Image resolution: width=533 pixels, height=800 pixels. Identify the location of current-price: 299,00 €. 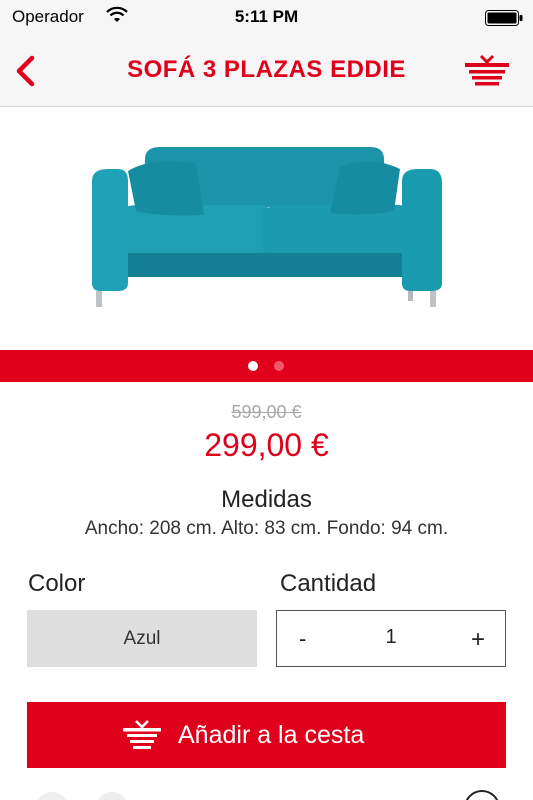
(266, 445).